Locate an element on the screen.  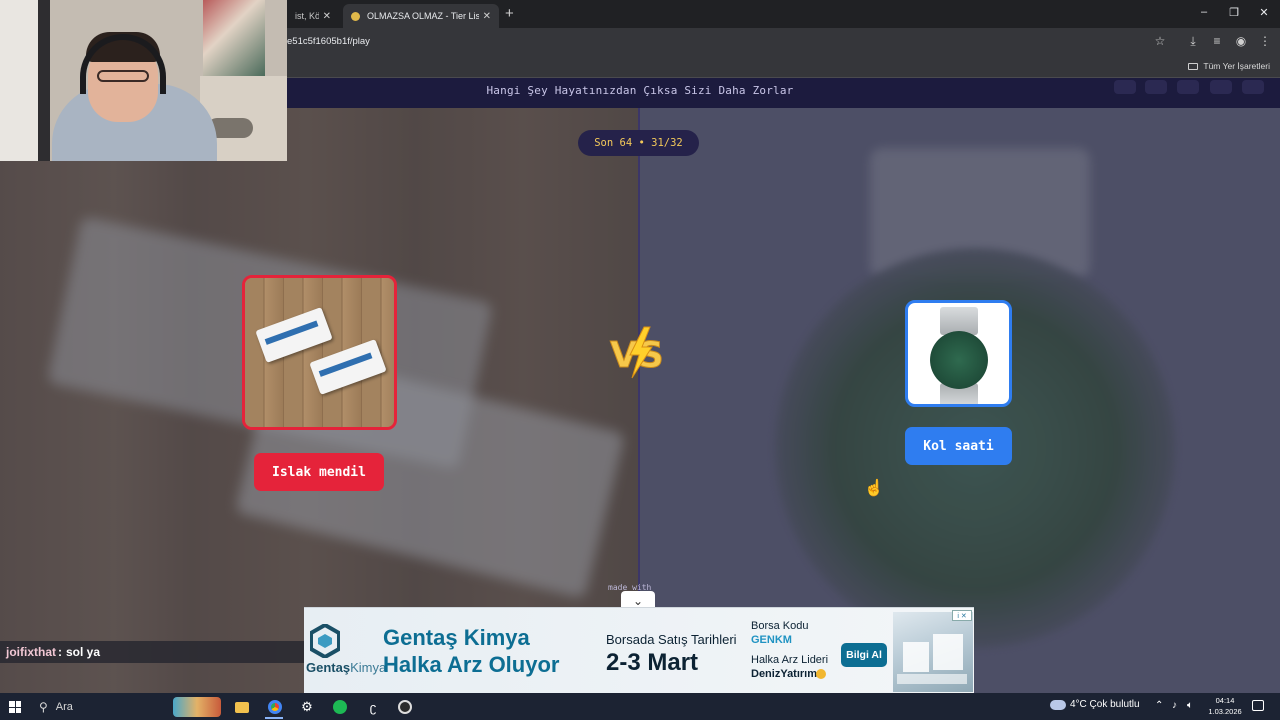
chat-username: joifixthat is located at coordinates (31, 652).